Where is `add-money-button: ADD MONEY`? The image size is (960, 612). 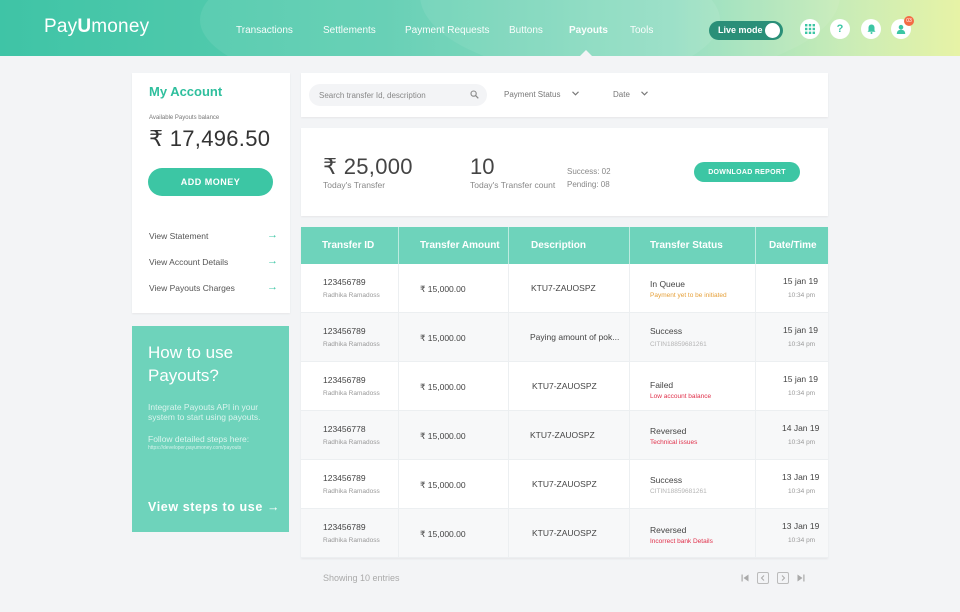 add-money-button: ADD MONEY is located at coordinates (210, 182).